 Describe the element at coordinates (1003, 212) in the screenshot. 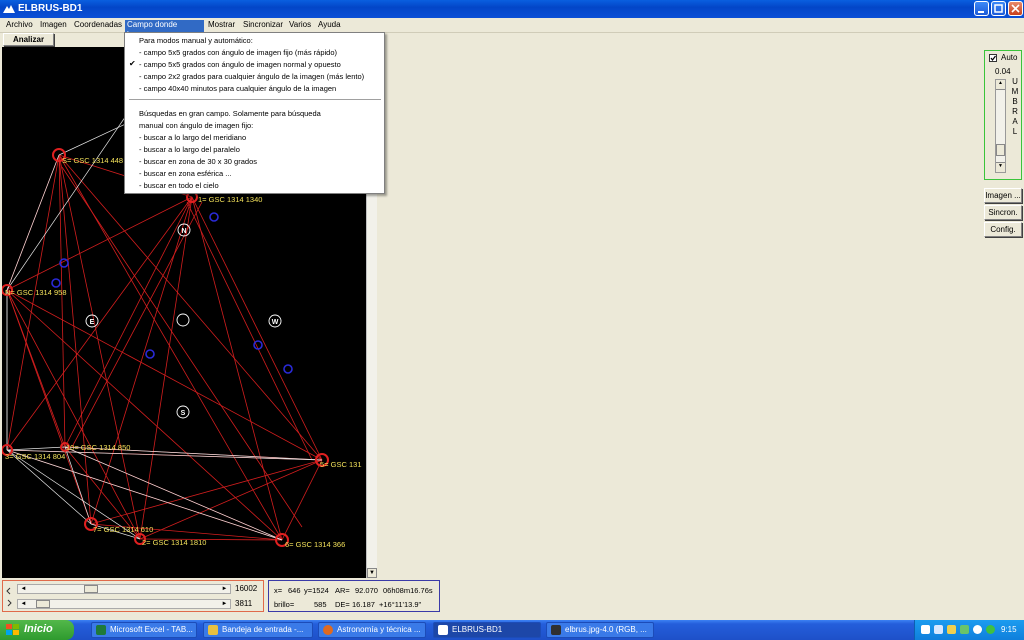

I see `sincron-button: Sincron.` at that location.